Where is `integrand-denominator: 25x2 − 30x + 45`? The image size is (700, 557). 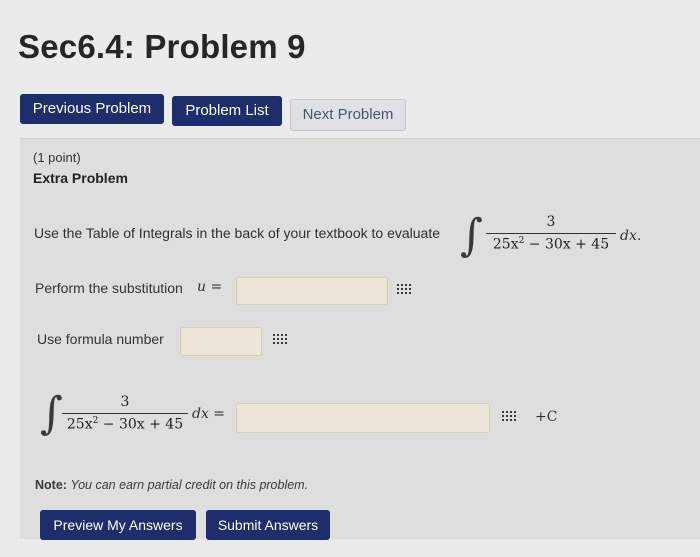
integrand-denominator: 25x2 − 30x + 45 is located at coordinates (551, 244).